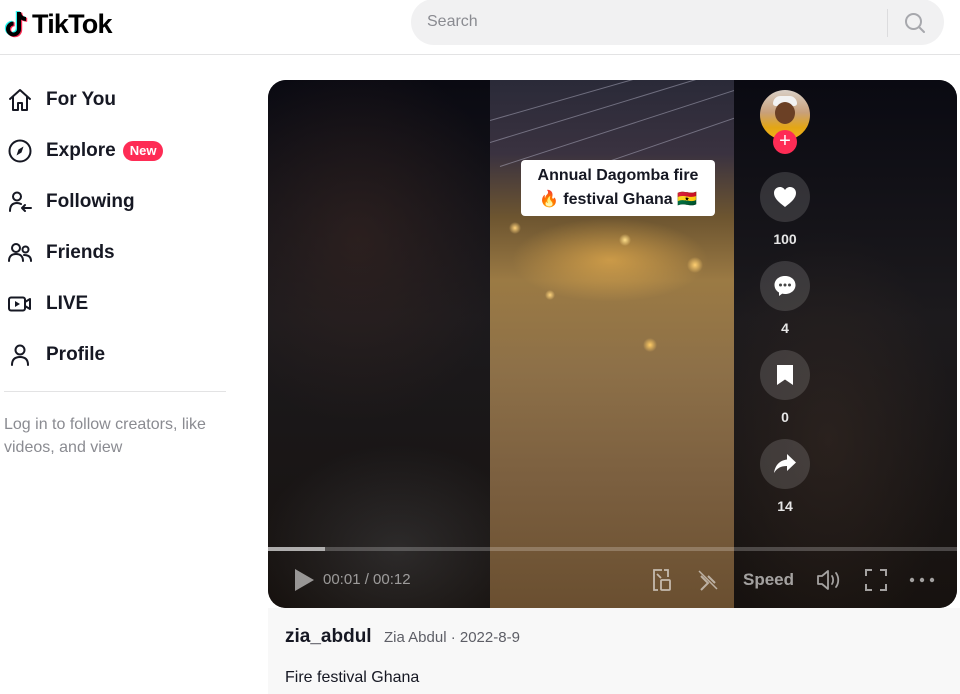 The height and width of the screenshot is (694, 960). I want to click on floating-player-button, so click(662, 580).